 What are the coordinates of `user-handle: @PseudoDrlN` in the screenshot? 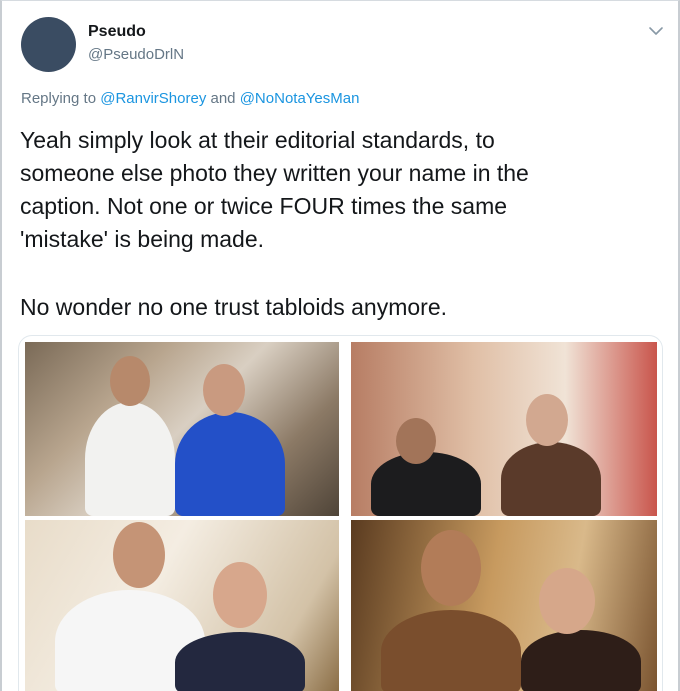 It's located at (136, 54).